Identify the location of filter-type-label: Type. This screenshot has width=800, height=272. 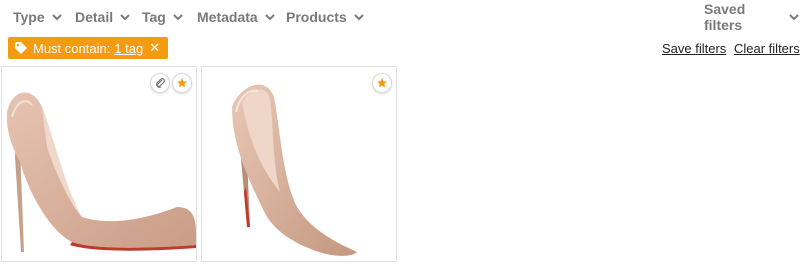
(29, 17).